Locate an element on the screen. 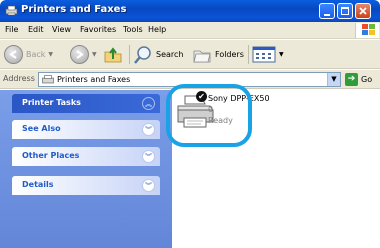 This screenshot has width=380, height=248. go-button: Go is located at coordinates (366, 79).